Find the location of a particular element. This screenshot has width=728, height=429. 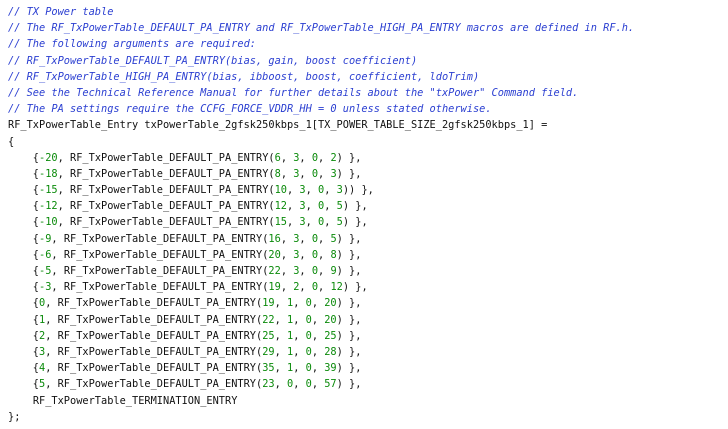

entry-argument: 6 is located at coordinates (277, 157).